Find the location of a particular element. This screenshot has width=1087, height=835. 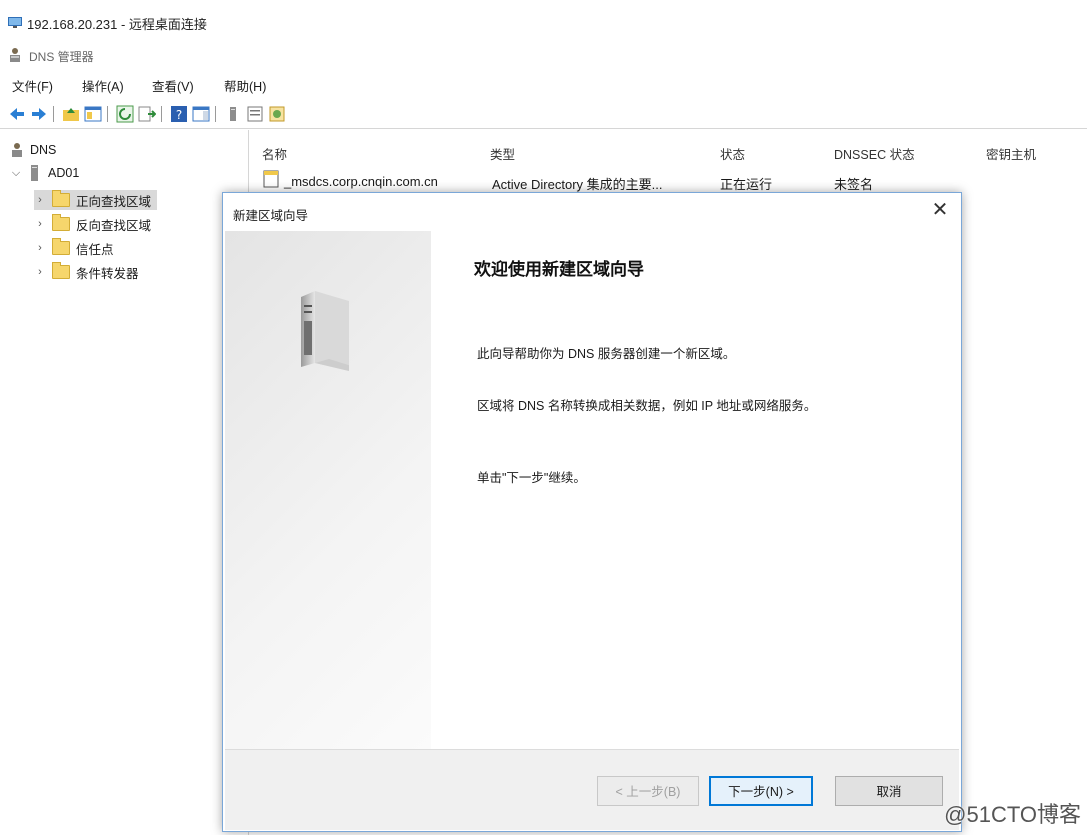

tree-item-reverse-lookup: › 反向查找区域 is located at coordinates (92, 224).